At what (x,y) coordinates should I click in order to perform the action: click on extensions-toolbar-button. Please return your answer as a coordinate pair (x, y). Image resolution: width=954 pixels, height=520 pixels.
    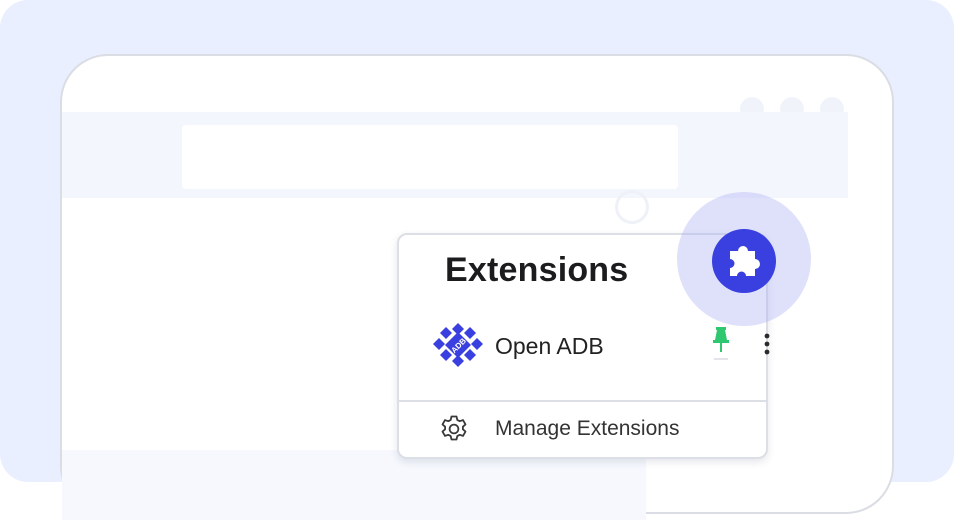
    Looking at the image, I should click on (744, 261).